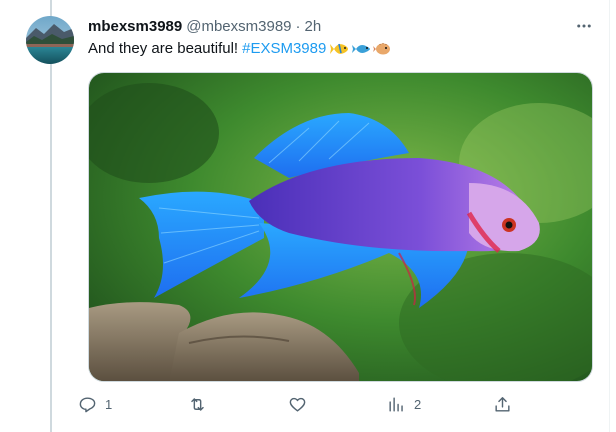 This screenshot has height=432, width=616. I want to click on more-options-button, so click(584, 26).